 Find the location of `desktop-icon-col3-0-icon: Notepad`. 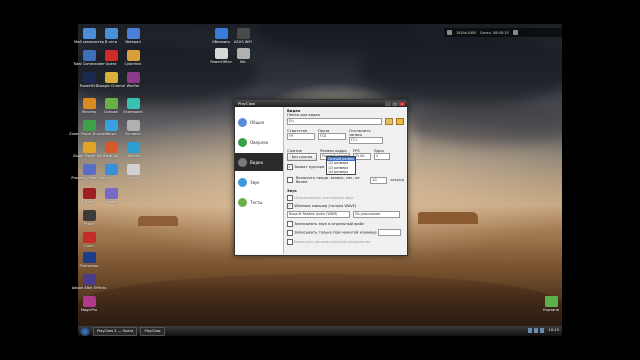

desktop-icon-col3-0-icon: Notepad is located at coordinates (133, 36).